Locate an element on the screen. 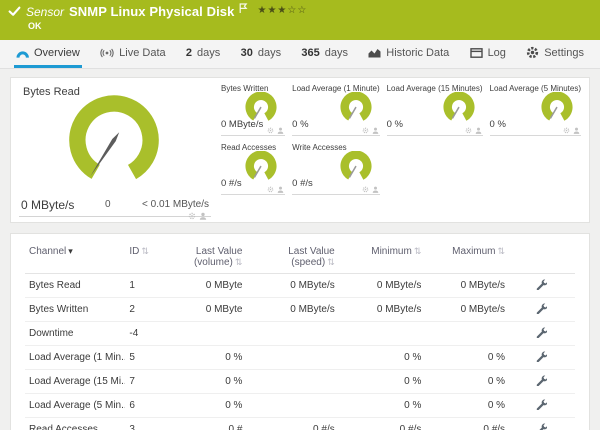 This screenshot has height=430, width=600. last-value-volume: 0 MByte is located at coordinates (206, 309).